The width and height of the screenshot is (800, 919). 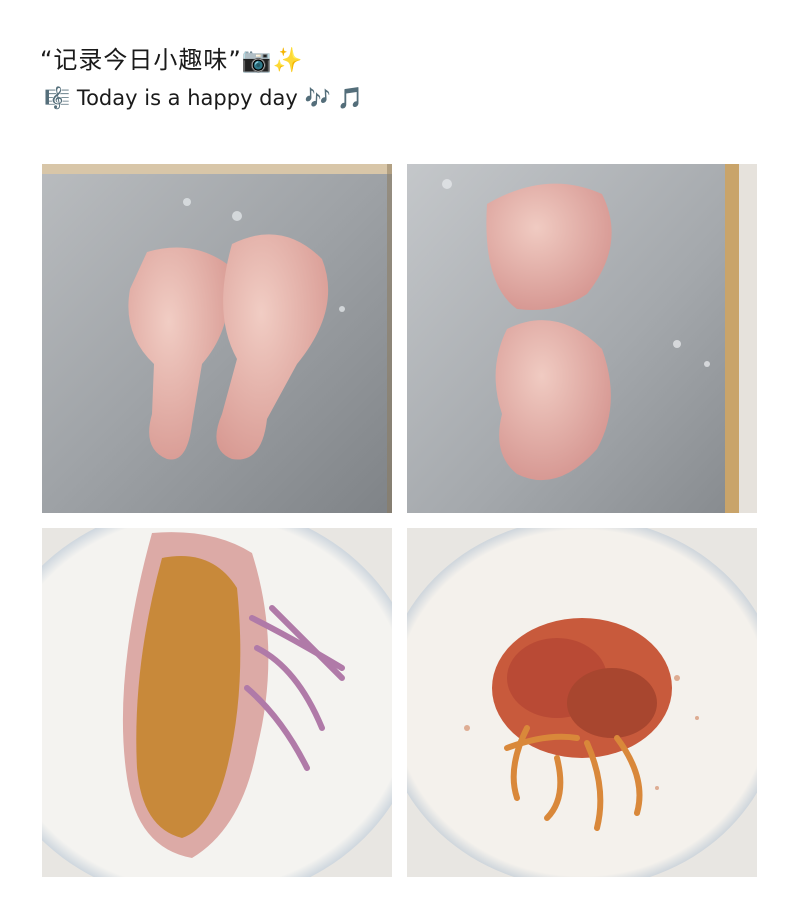 I want to click on post-subtitle: 🎼 Today is a happy day 🎶 🎵, so click(x=204, y=98).